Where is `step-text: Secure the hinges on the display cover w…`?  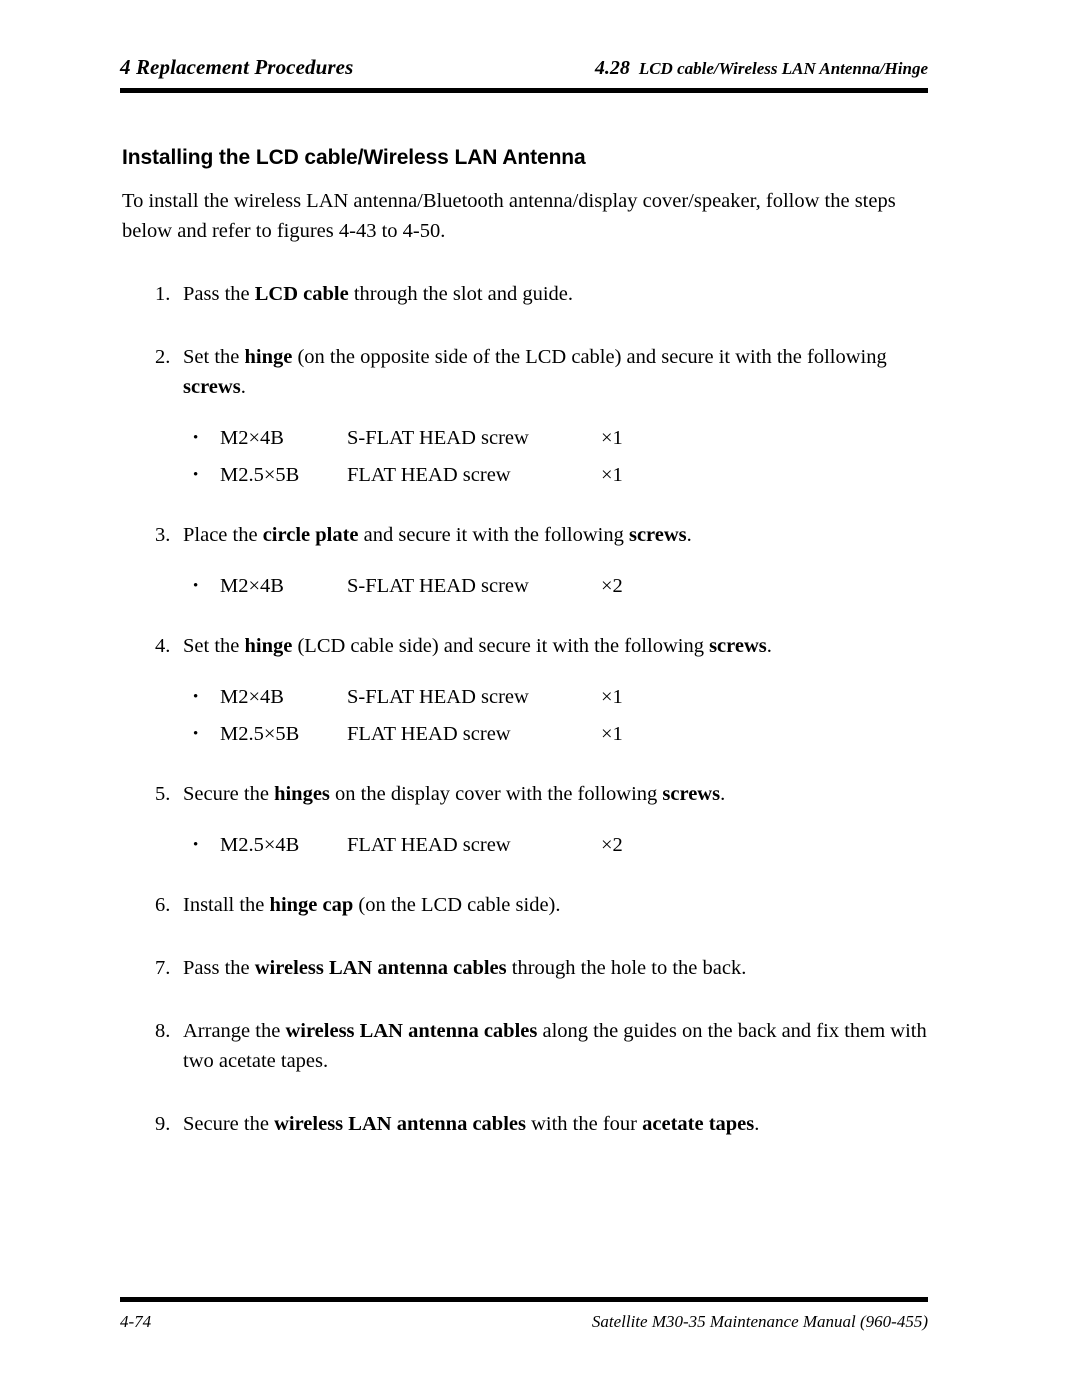
step-text: Secure the hinges on the display cover w… is located at coordinates (454, 794).